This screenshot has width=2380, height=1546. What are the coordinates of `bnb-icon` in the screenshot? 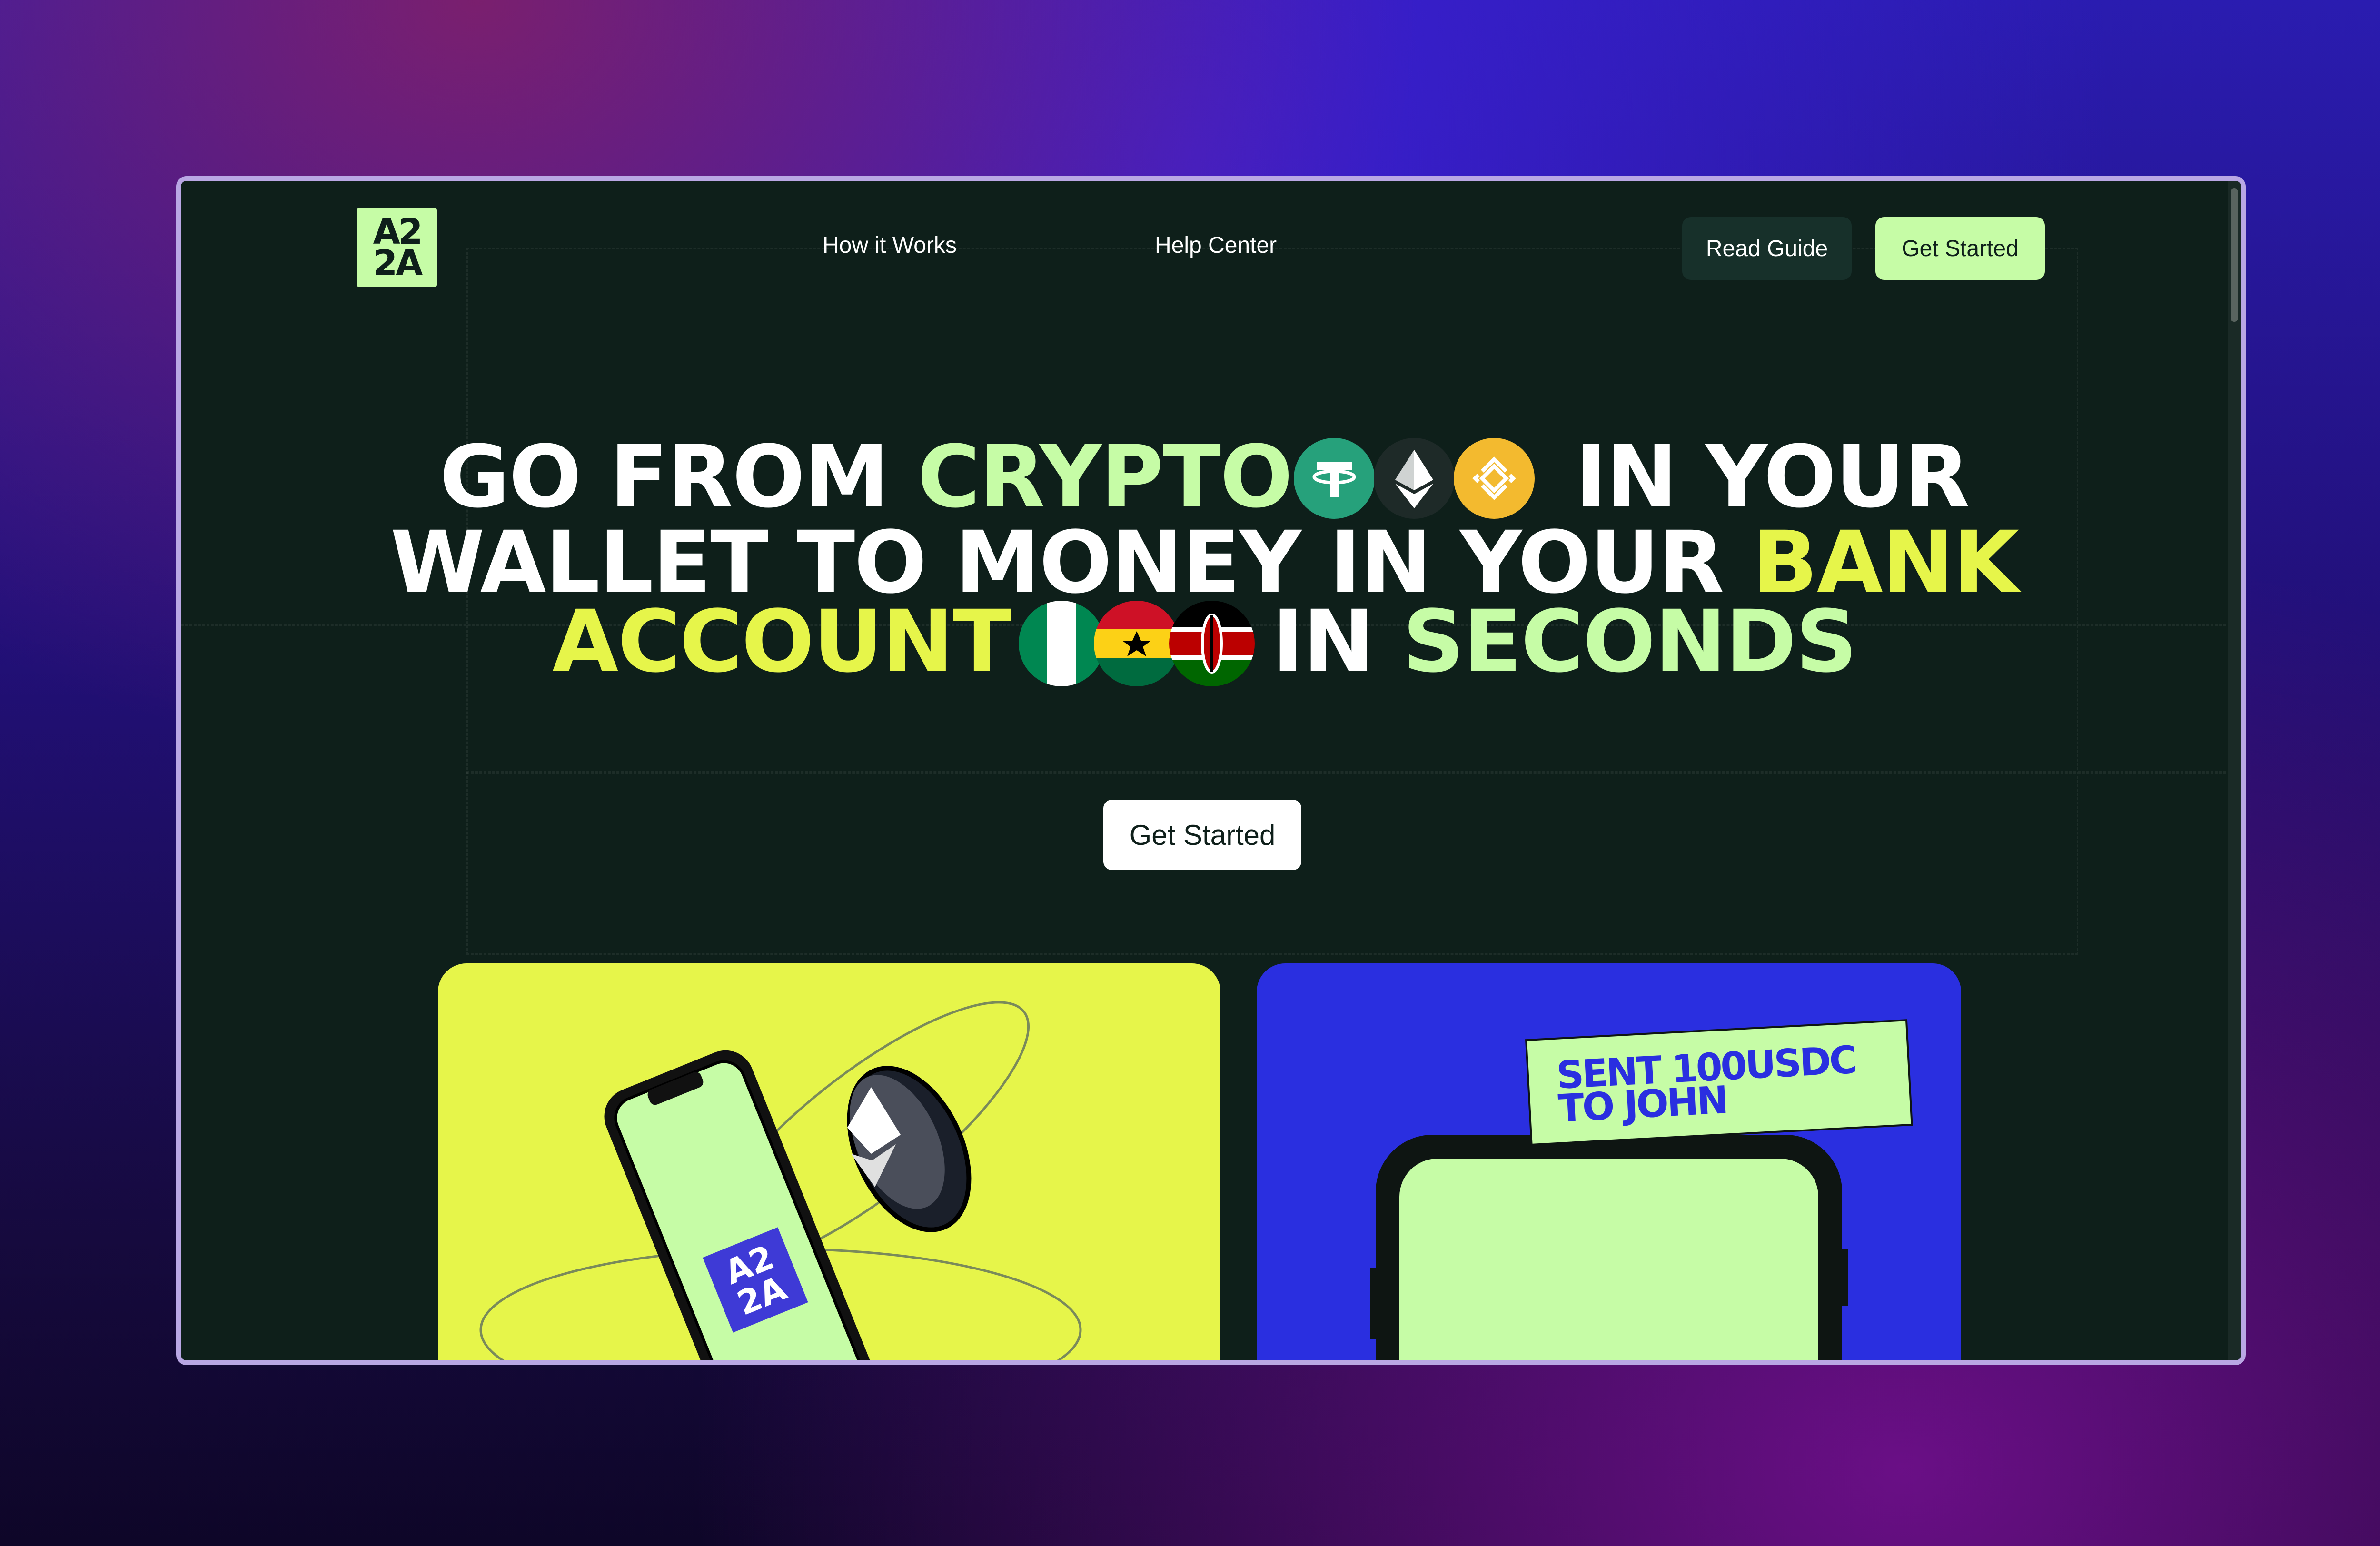 It's located at (1494, 478).